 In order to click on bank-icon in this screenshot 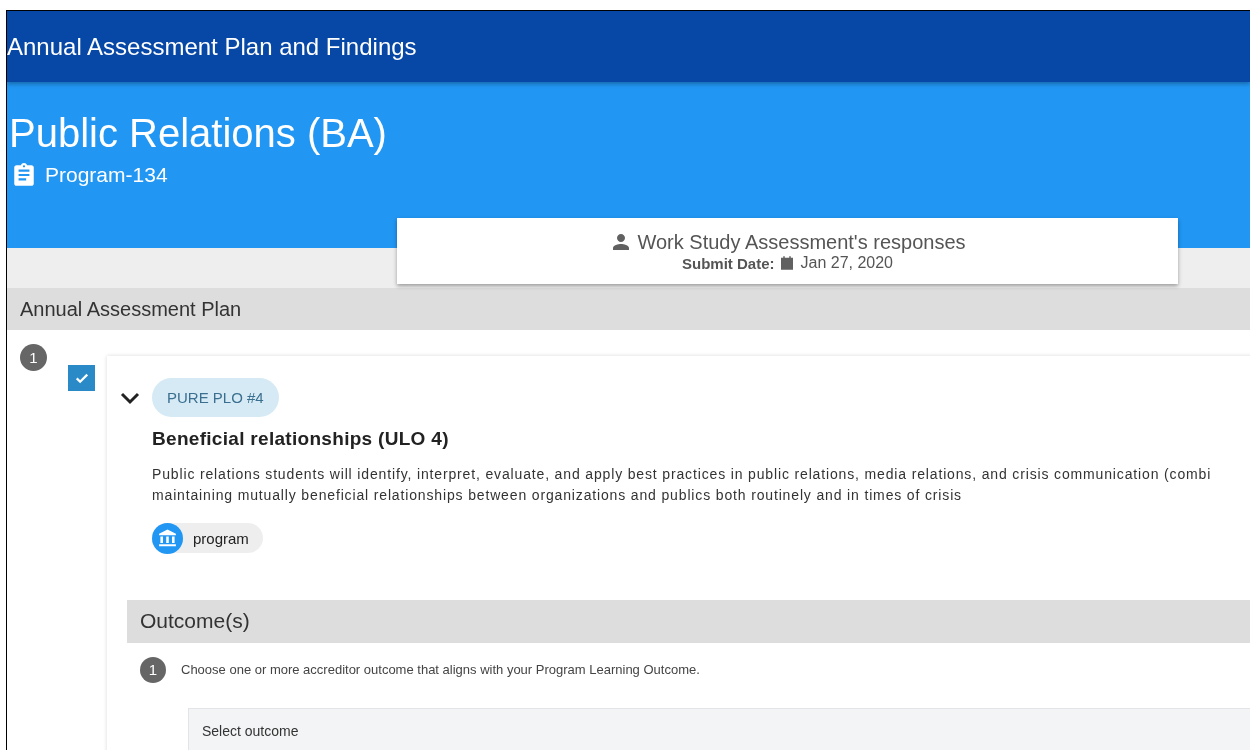, I will do `click(167, 538)`.